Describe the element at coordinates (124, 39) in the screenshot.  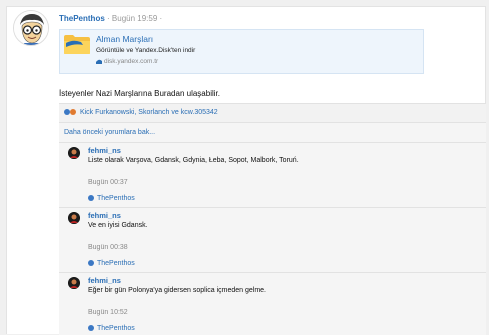
I see `link-preview-title: Alman Marşları` at that location.